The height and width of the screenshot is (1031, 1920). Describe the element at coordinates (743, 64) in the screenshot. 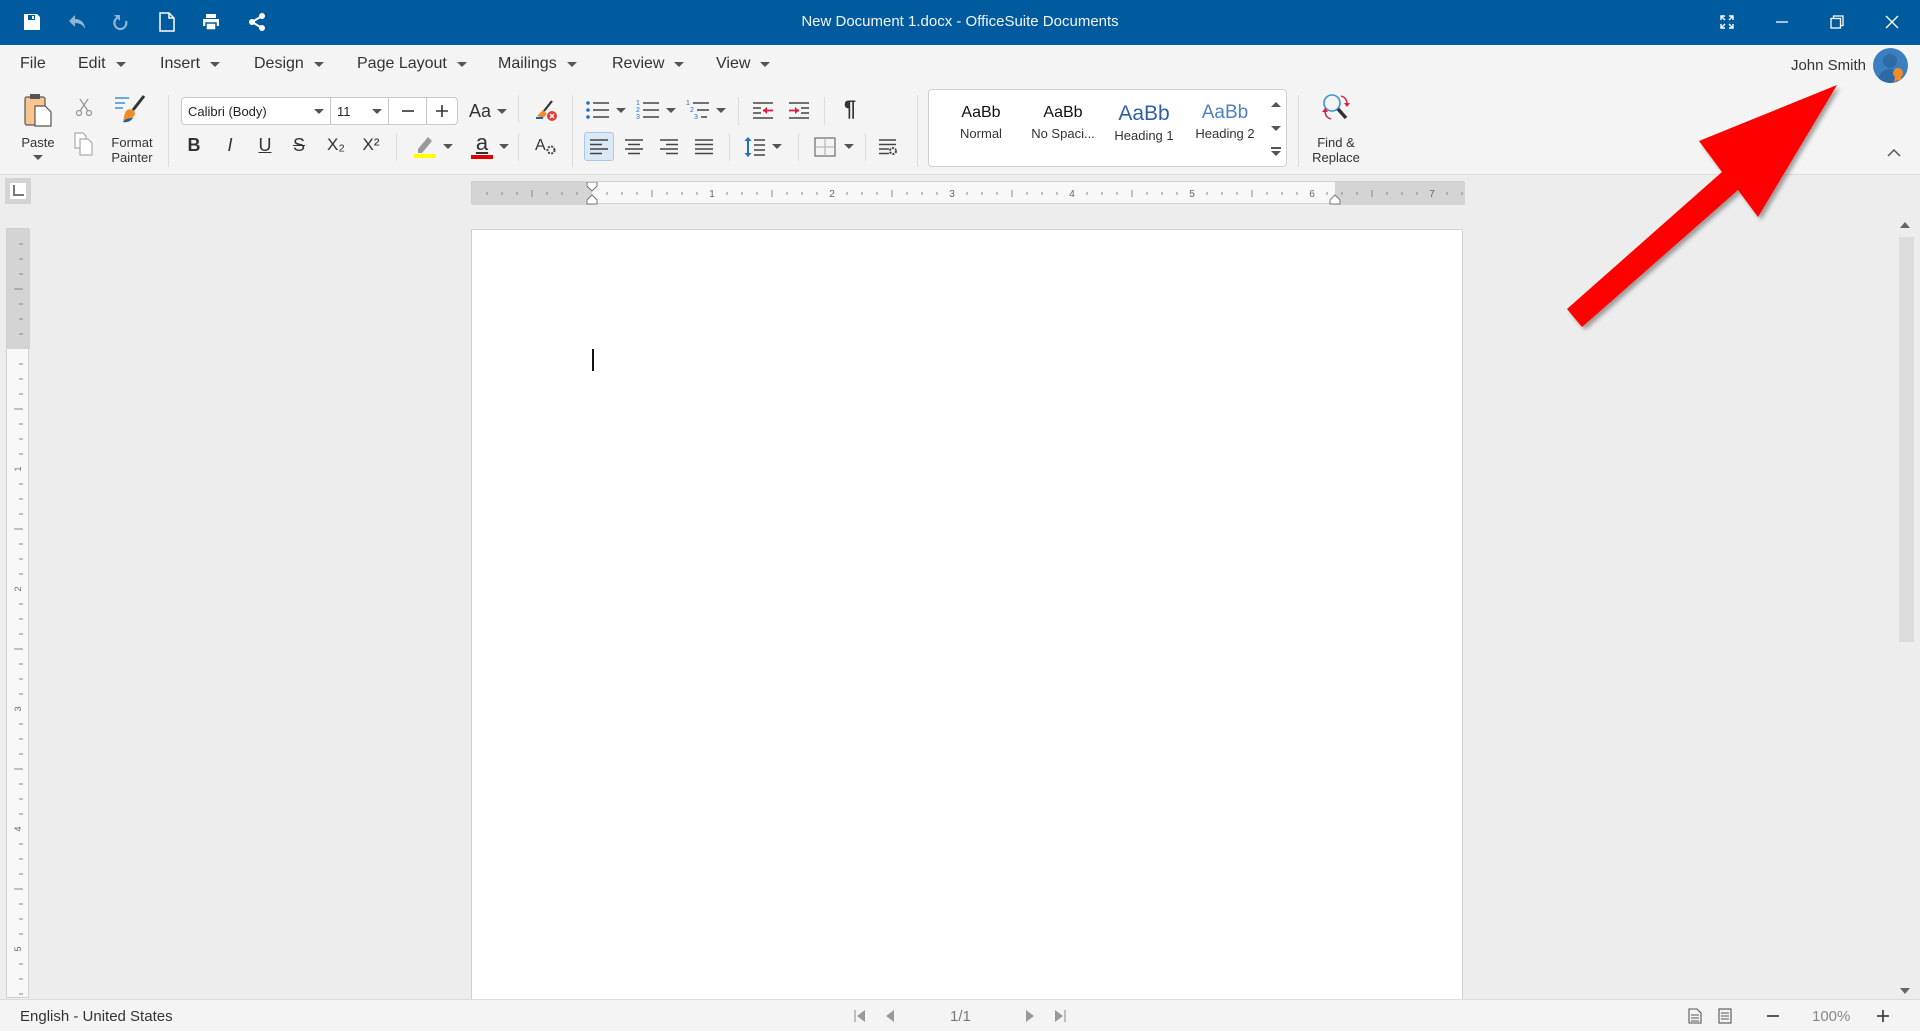

I see `menu-view: View` at that location.